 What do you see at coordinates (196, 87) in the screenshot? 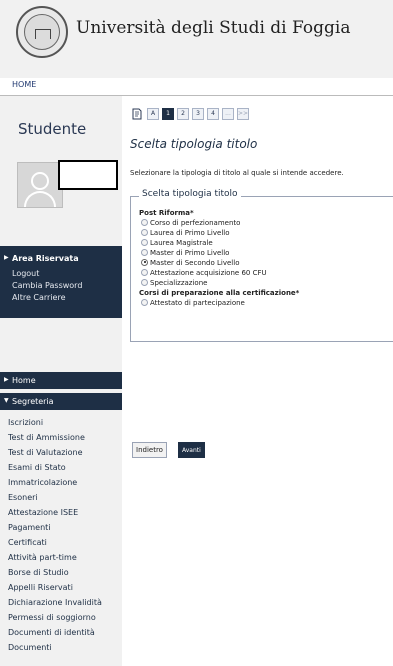
I see `top-navbar: HOME` at bounding box center [196, 87].